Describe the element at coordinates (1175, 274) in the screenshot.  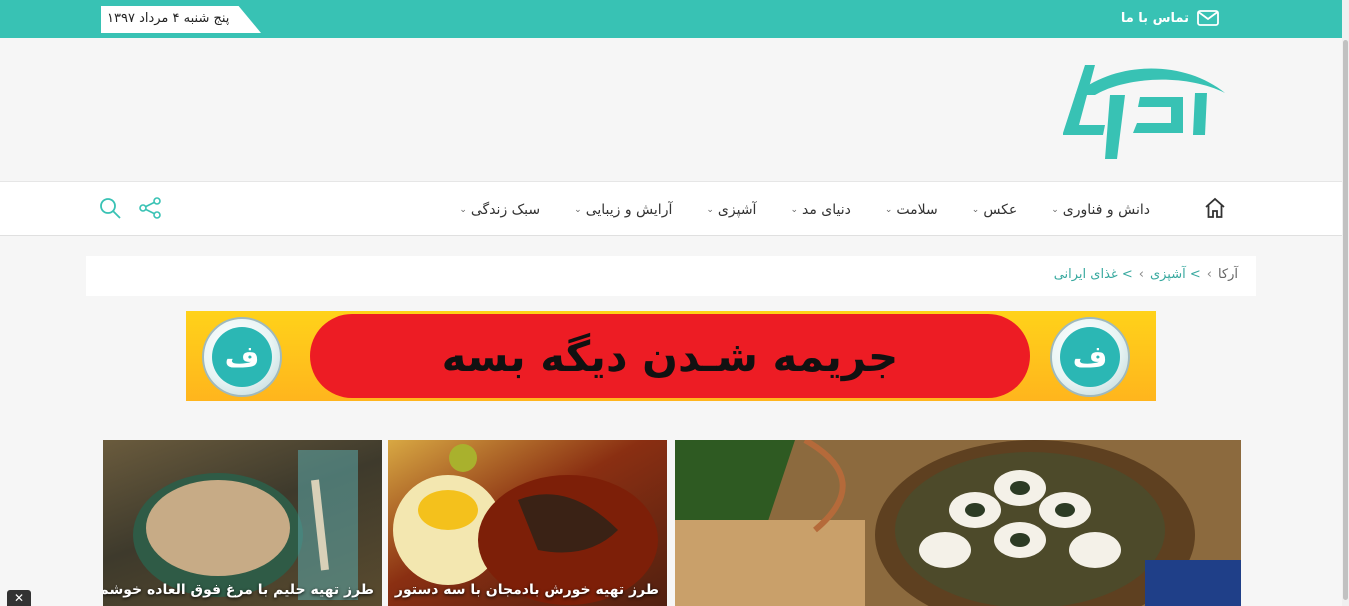
I see `breadcrumb-cooking: > آشپزی` at that location.